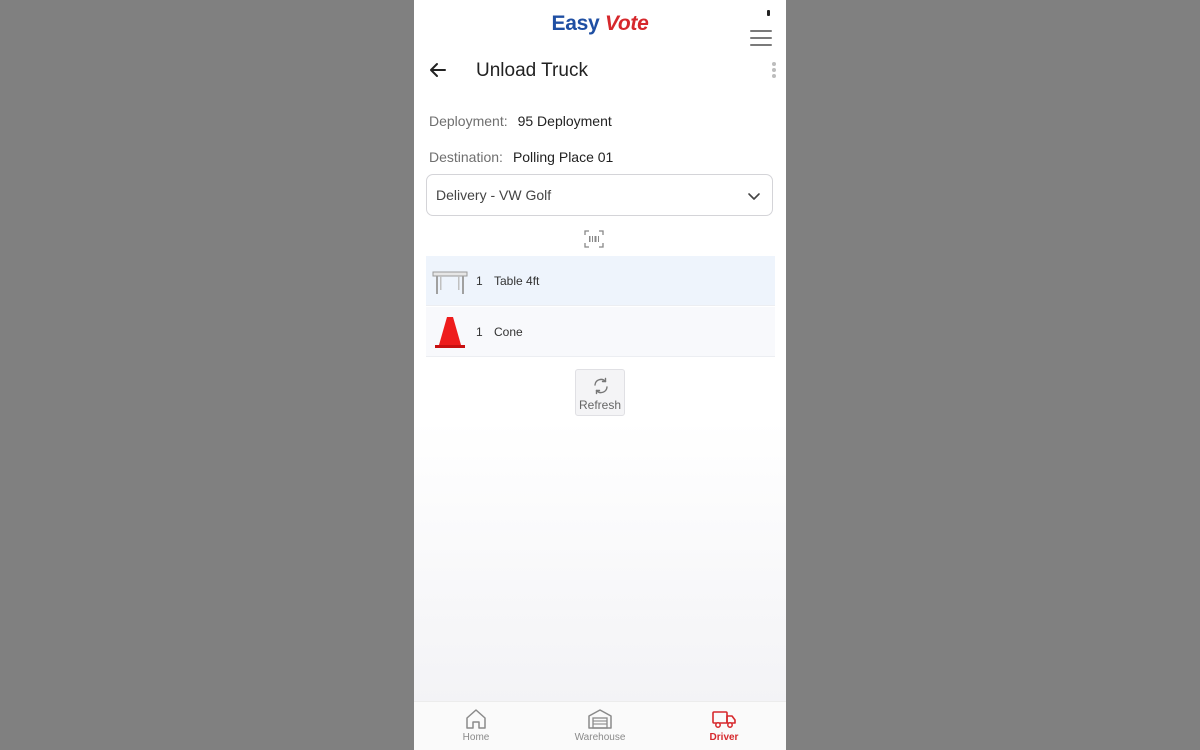  Describe the element at coordinates (600, 405) in the screenshot. I see `refresh-label: Refresh` at that location.